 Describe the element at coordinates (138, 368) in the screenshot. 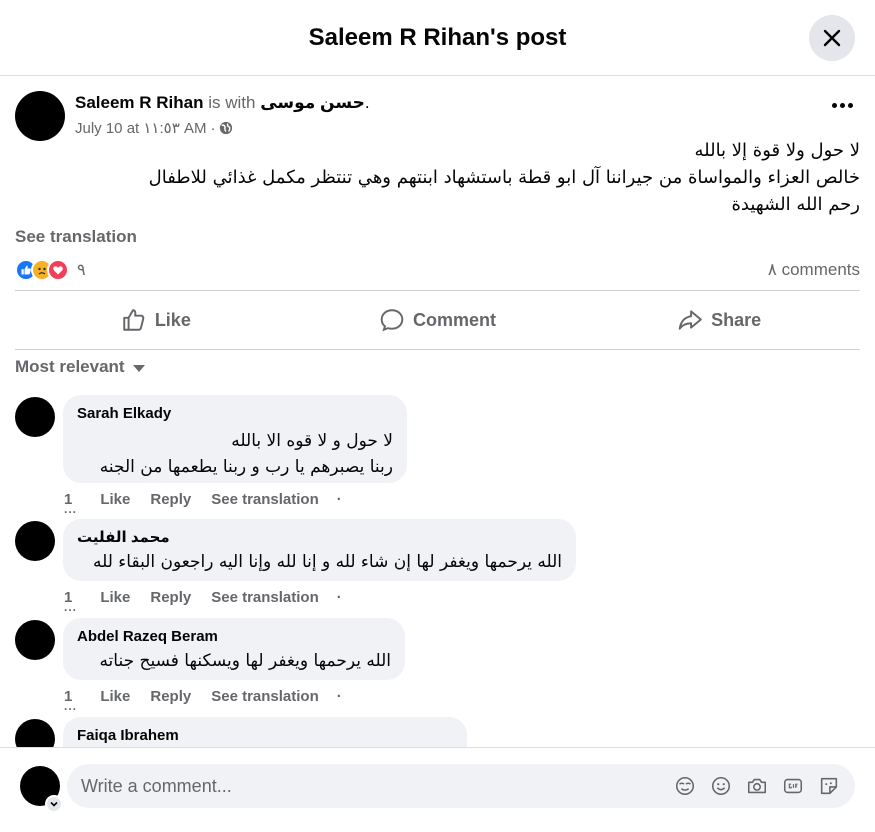

I see `caret-down-icon` at that location.